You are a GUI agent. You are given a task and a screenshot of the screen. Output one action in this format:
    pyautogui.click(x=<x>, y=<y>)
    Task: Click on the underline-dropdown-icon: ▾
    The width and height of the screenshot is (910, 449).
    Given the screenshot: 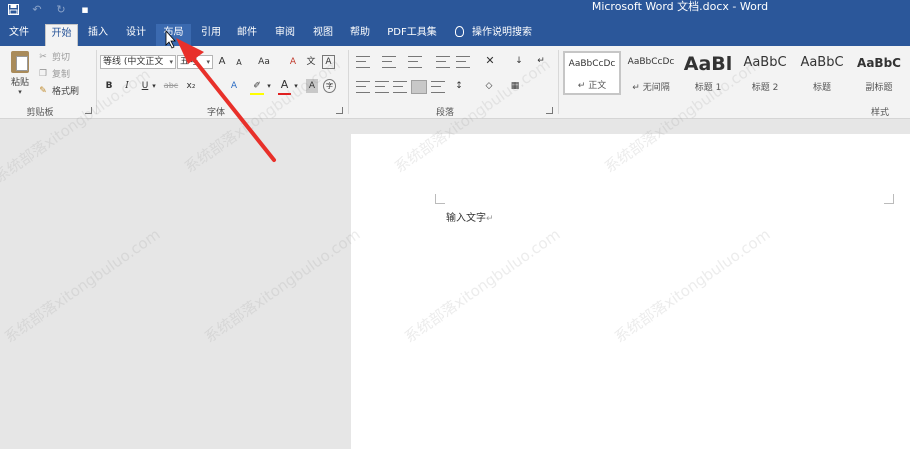 What is the action you would take?
    pyautogui.click(x=154, y=86)
    